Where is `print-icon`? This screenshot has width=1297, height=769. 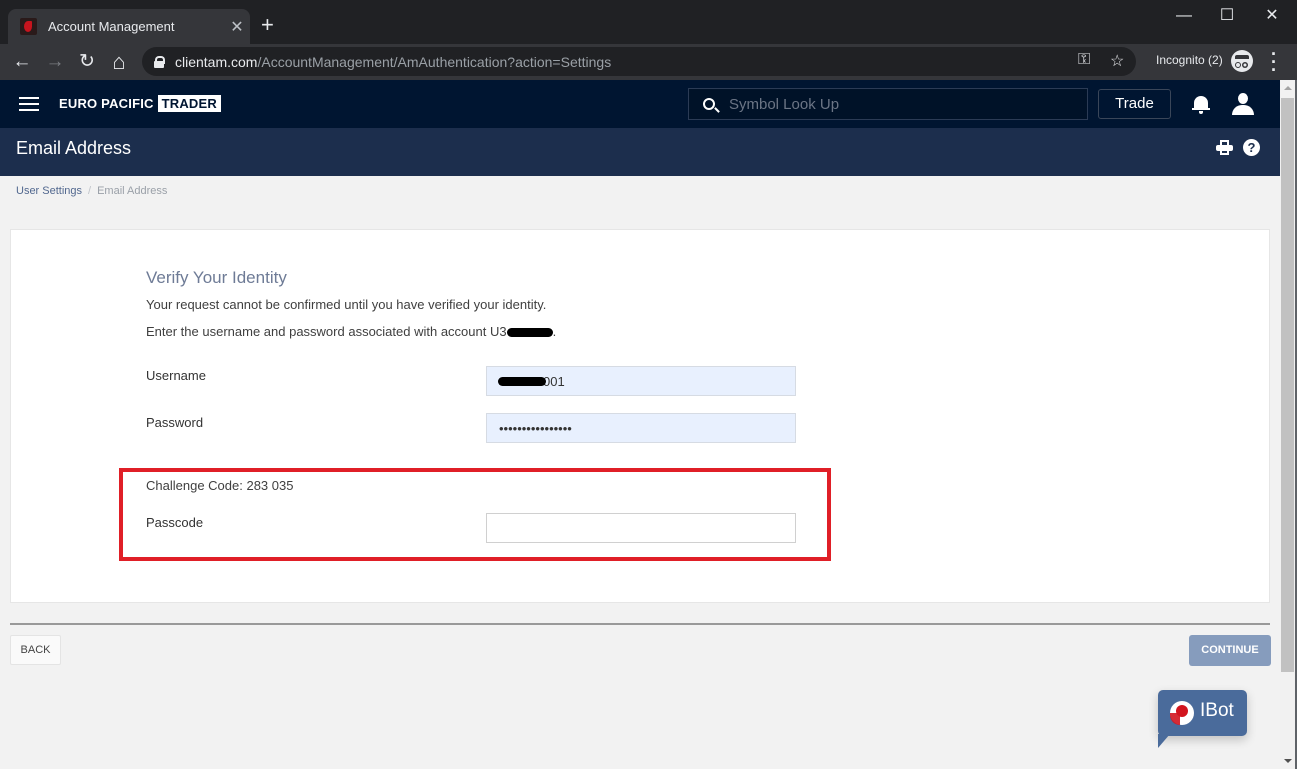 print-icon is located at coordinates (1224, 147).